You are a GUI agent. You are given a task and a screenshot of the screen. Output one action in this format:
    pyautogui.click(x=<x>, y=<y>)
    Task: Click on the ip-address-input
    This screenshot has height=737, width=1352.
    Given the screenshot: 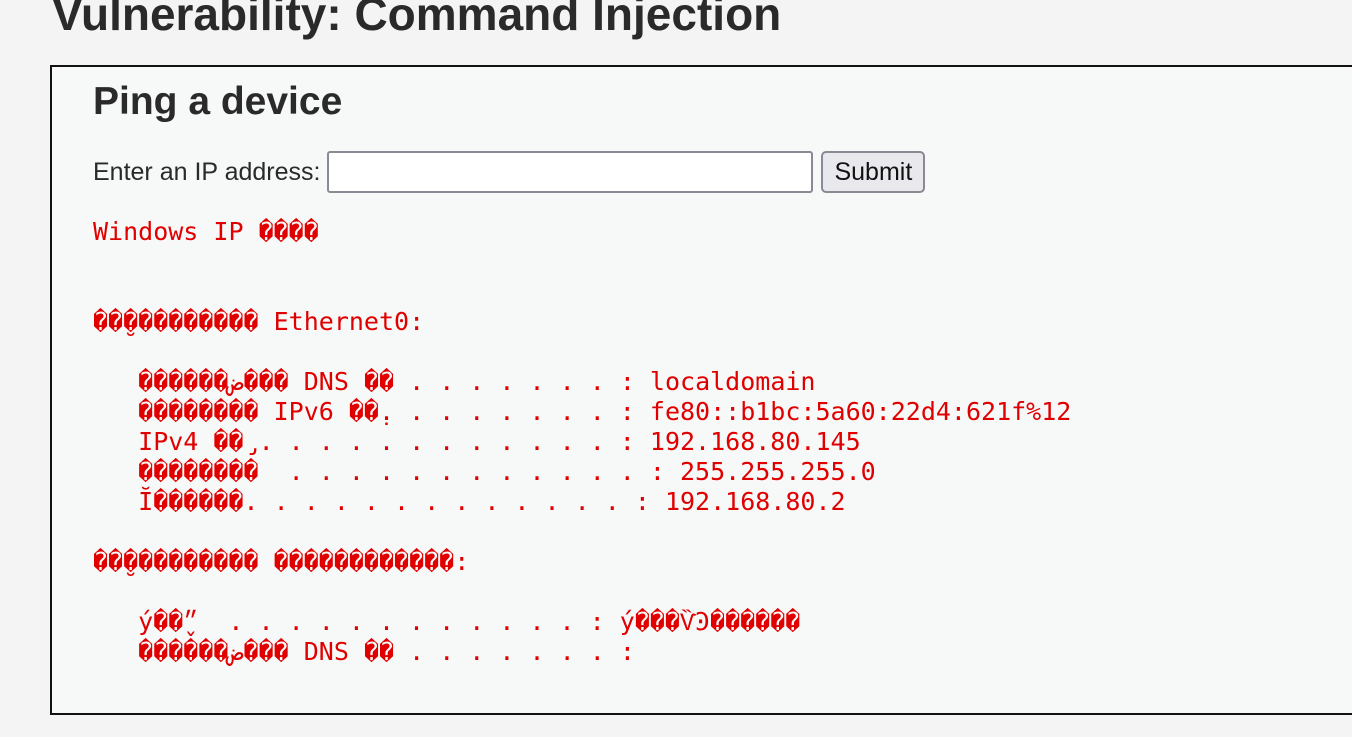 What is the action you would take?
    pyautogui.click(x=570, y=172)
    